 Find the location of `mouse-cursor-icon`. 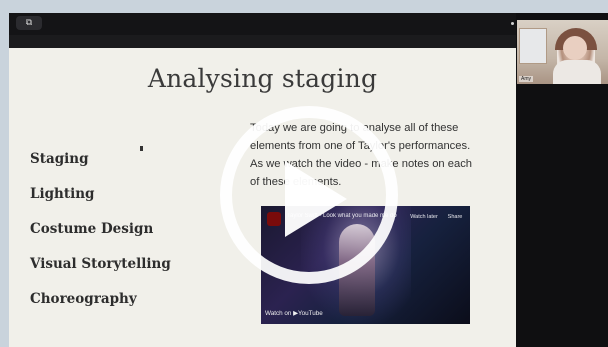

mouse-cursor-icon is located at coordinates (141, 148).